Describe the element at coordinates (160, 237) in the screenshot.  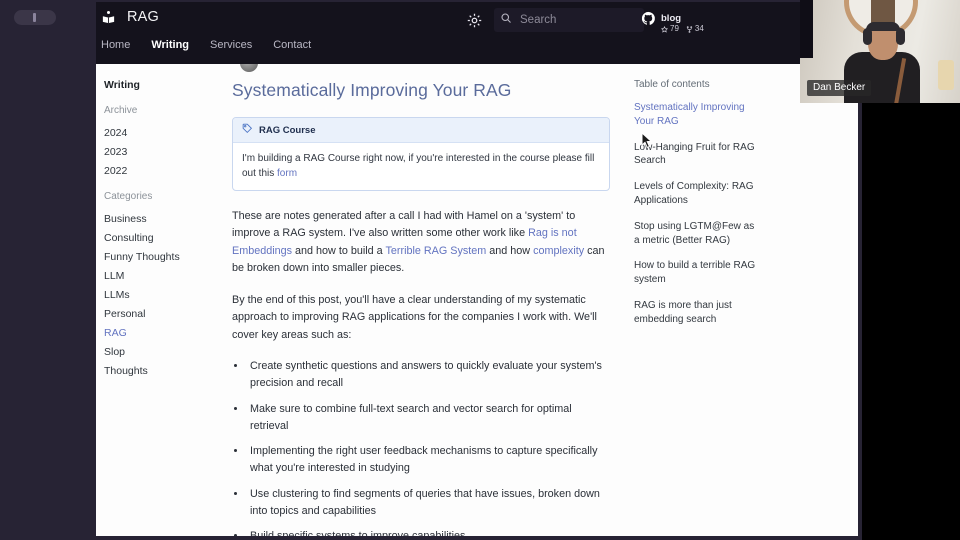
I see `sidebar-item-consulting: Consulting` at that location.